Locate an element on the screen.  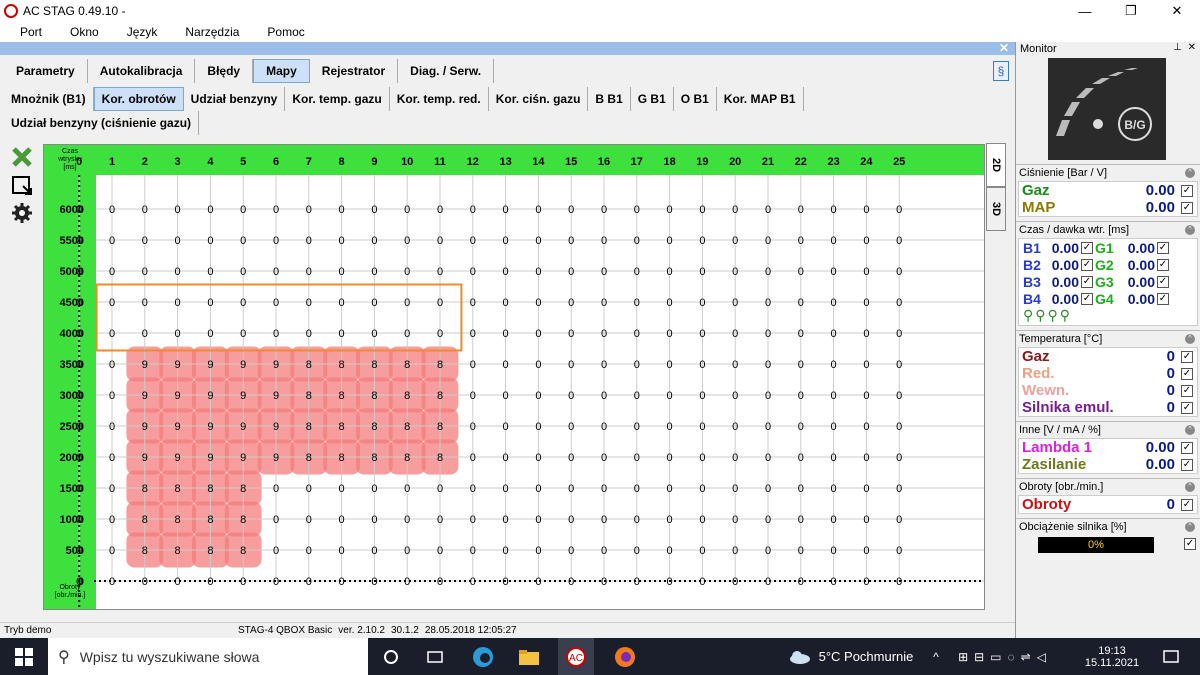
clock-date: 15.11.2021 is located at coordinates (1112, 663).